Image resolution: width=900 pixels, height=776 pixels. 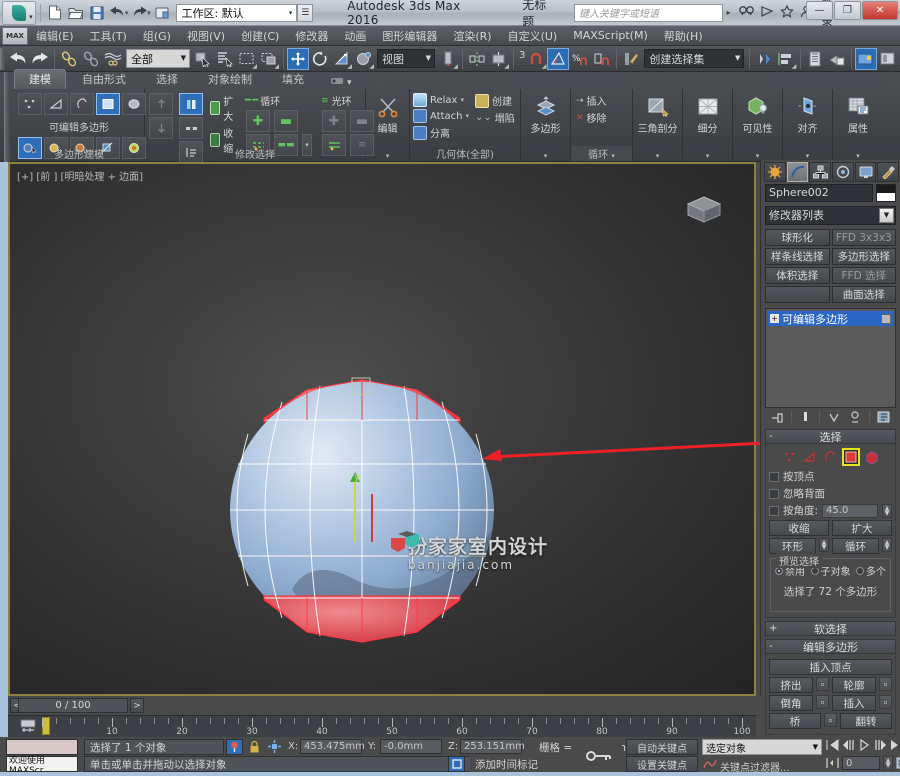 What do you see at coordinates (819, 193) in the screenshot?
I see `object-name-field: Sphere002` at bounding box center [819, 193].